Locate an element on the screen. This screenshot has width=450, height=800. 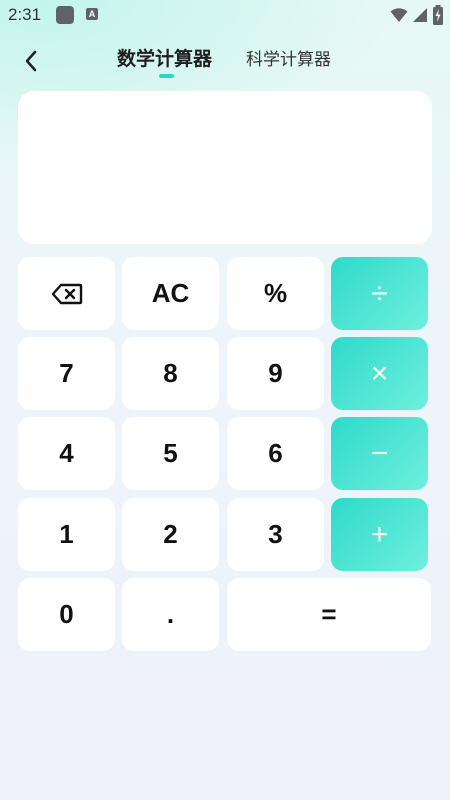
decimal-button: . is located at coordinates (170, 614).